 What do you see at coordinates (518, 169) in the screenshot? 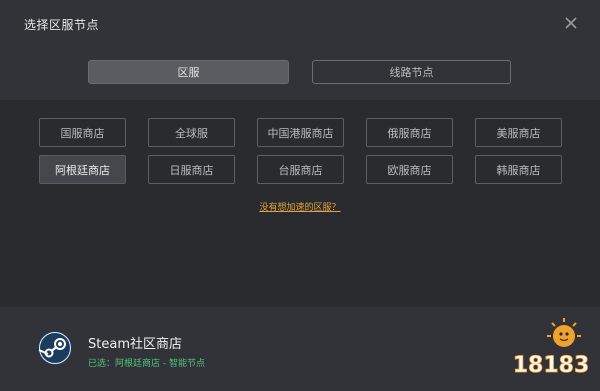
I see `region-button-kr: 韩服商店` at bounding box center [518, 169].